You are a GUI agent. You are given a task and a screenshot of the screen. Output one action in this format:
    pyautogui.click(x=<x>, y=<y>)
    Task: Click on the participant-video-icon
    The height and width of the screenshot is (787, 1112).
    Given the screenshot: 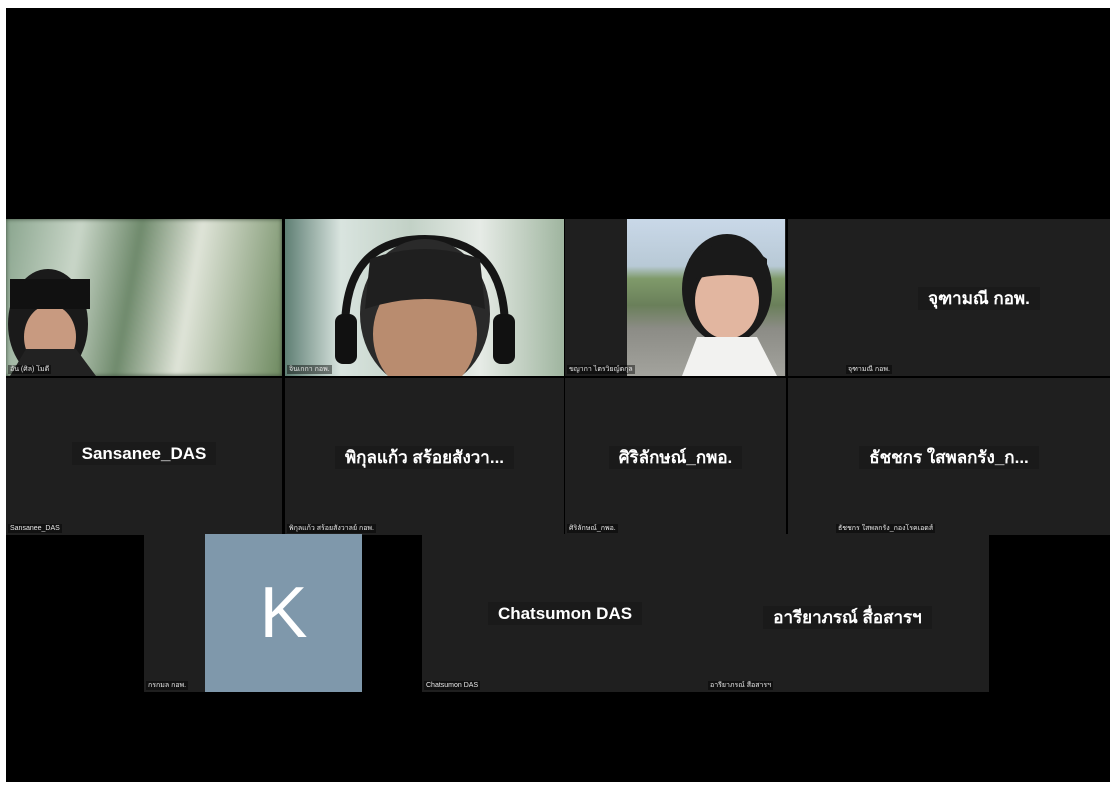 What is the action you would take?
    pyautogui.click(x=52, y=322)
    